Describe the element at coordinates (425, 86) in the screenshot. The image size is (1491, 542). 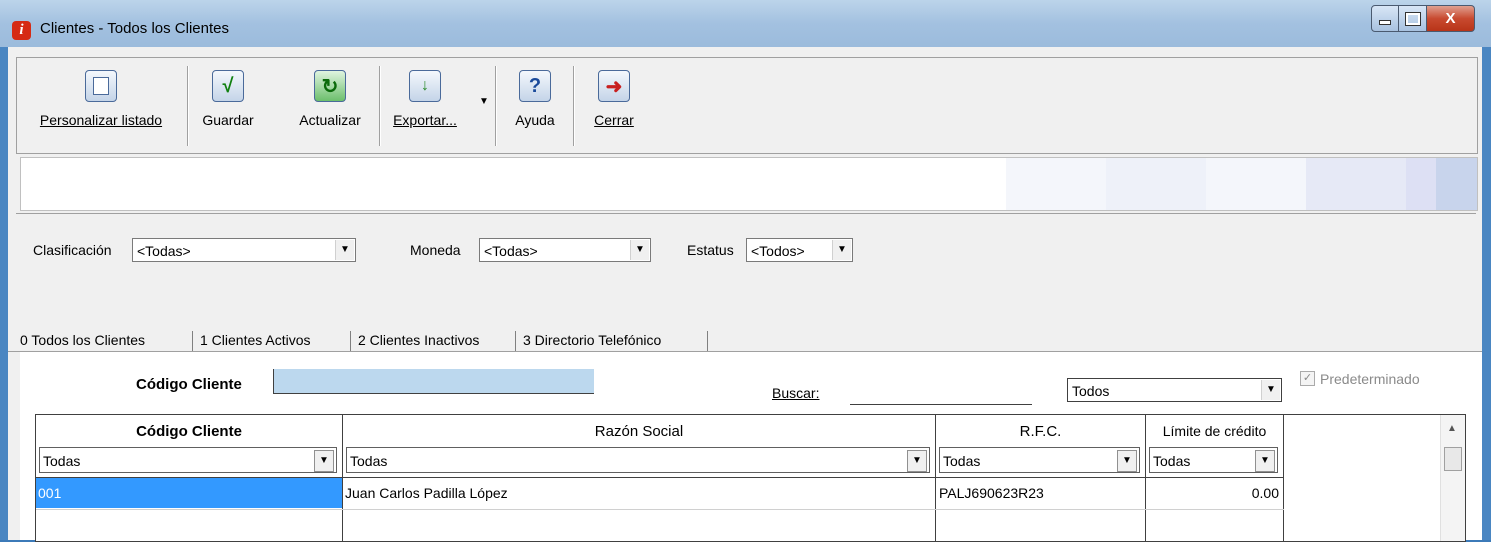
I see `export-icon: ↓` at that location.